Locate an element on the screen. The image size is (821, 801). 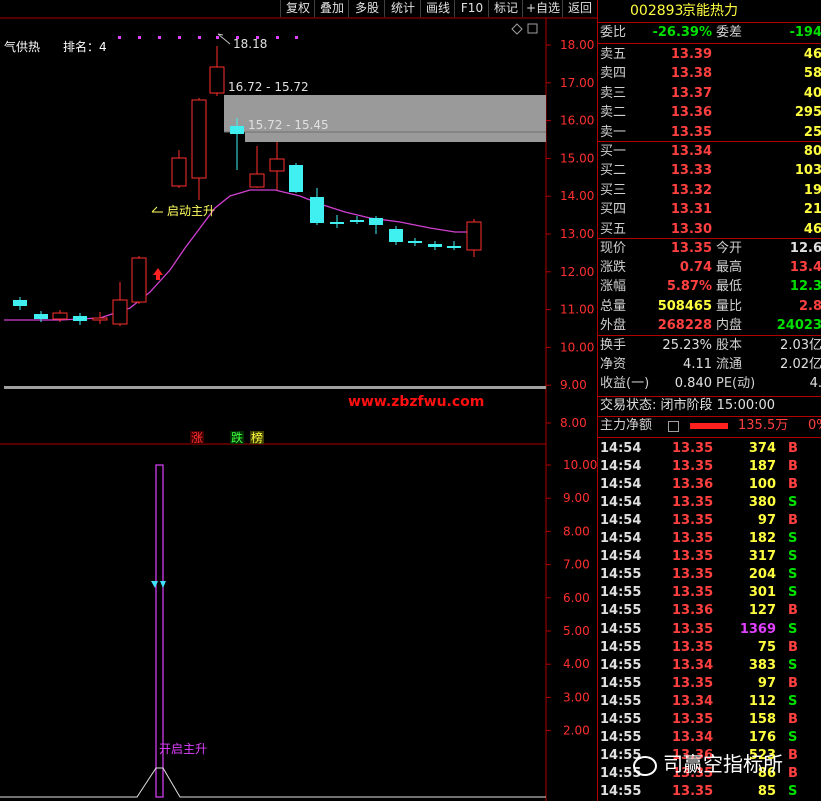
tick-volume: 158 is located at coordinates (762, 719).